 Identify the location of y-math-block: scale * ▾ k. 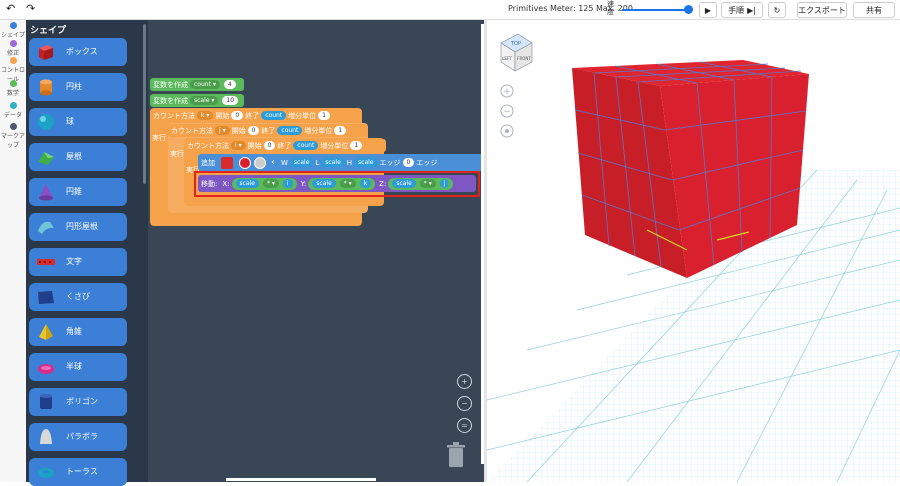
(342, 183).